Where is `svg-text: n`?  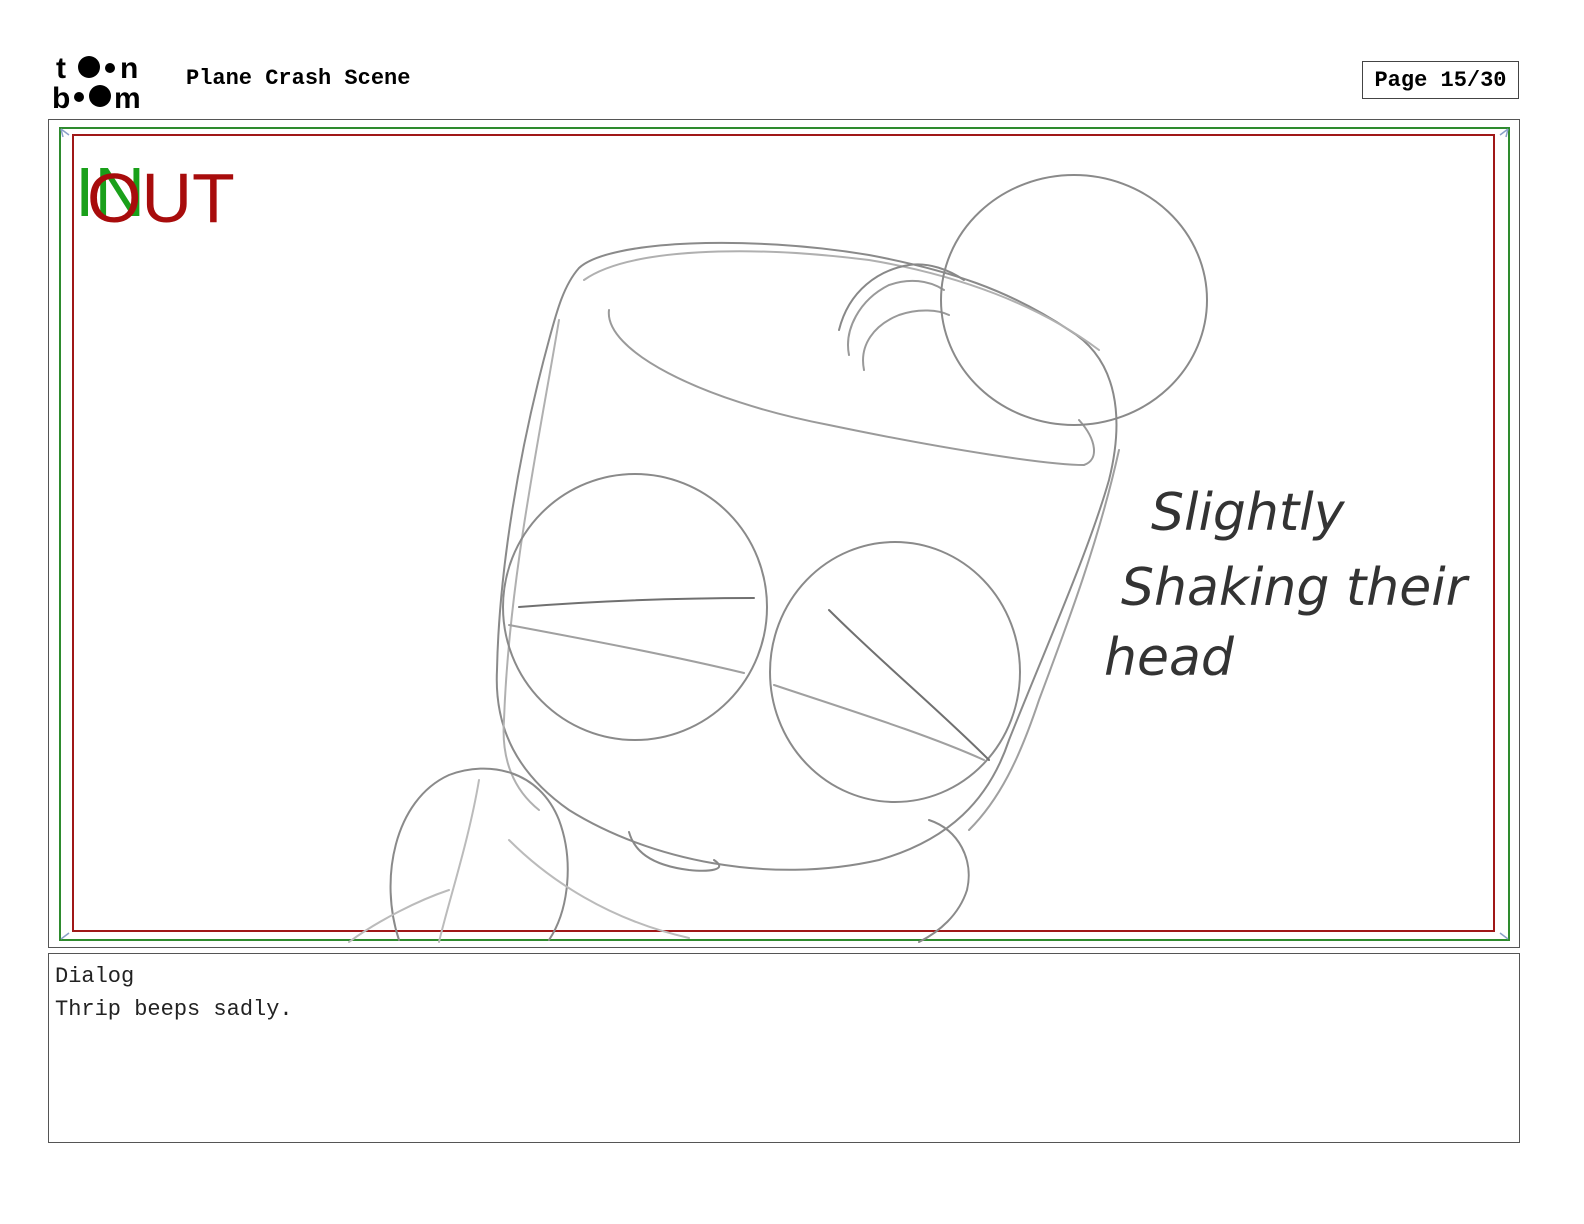 svg-text: n is located at coordinates (129, 68).